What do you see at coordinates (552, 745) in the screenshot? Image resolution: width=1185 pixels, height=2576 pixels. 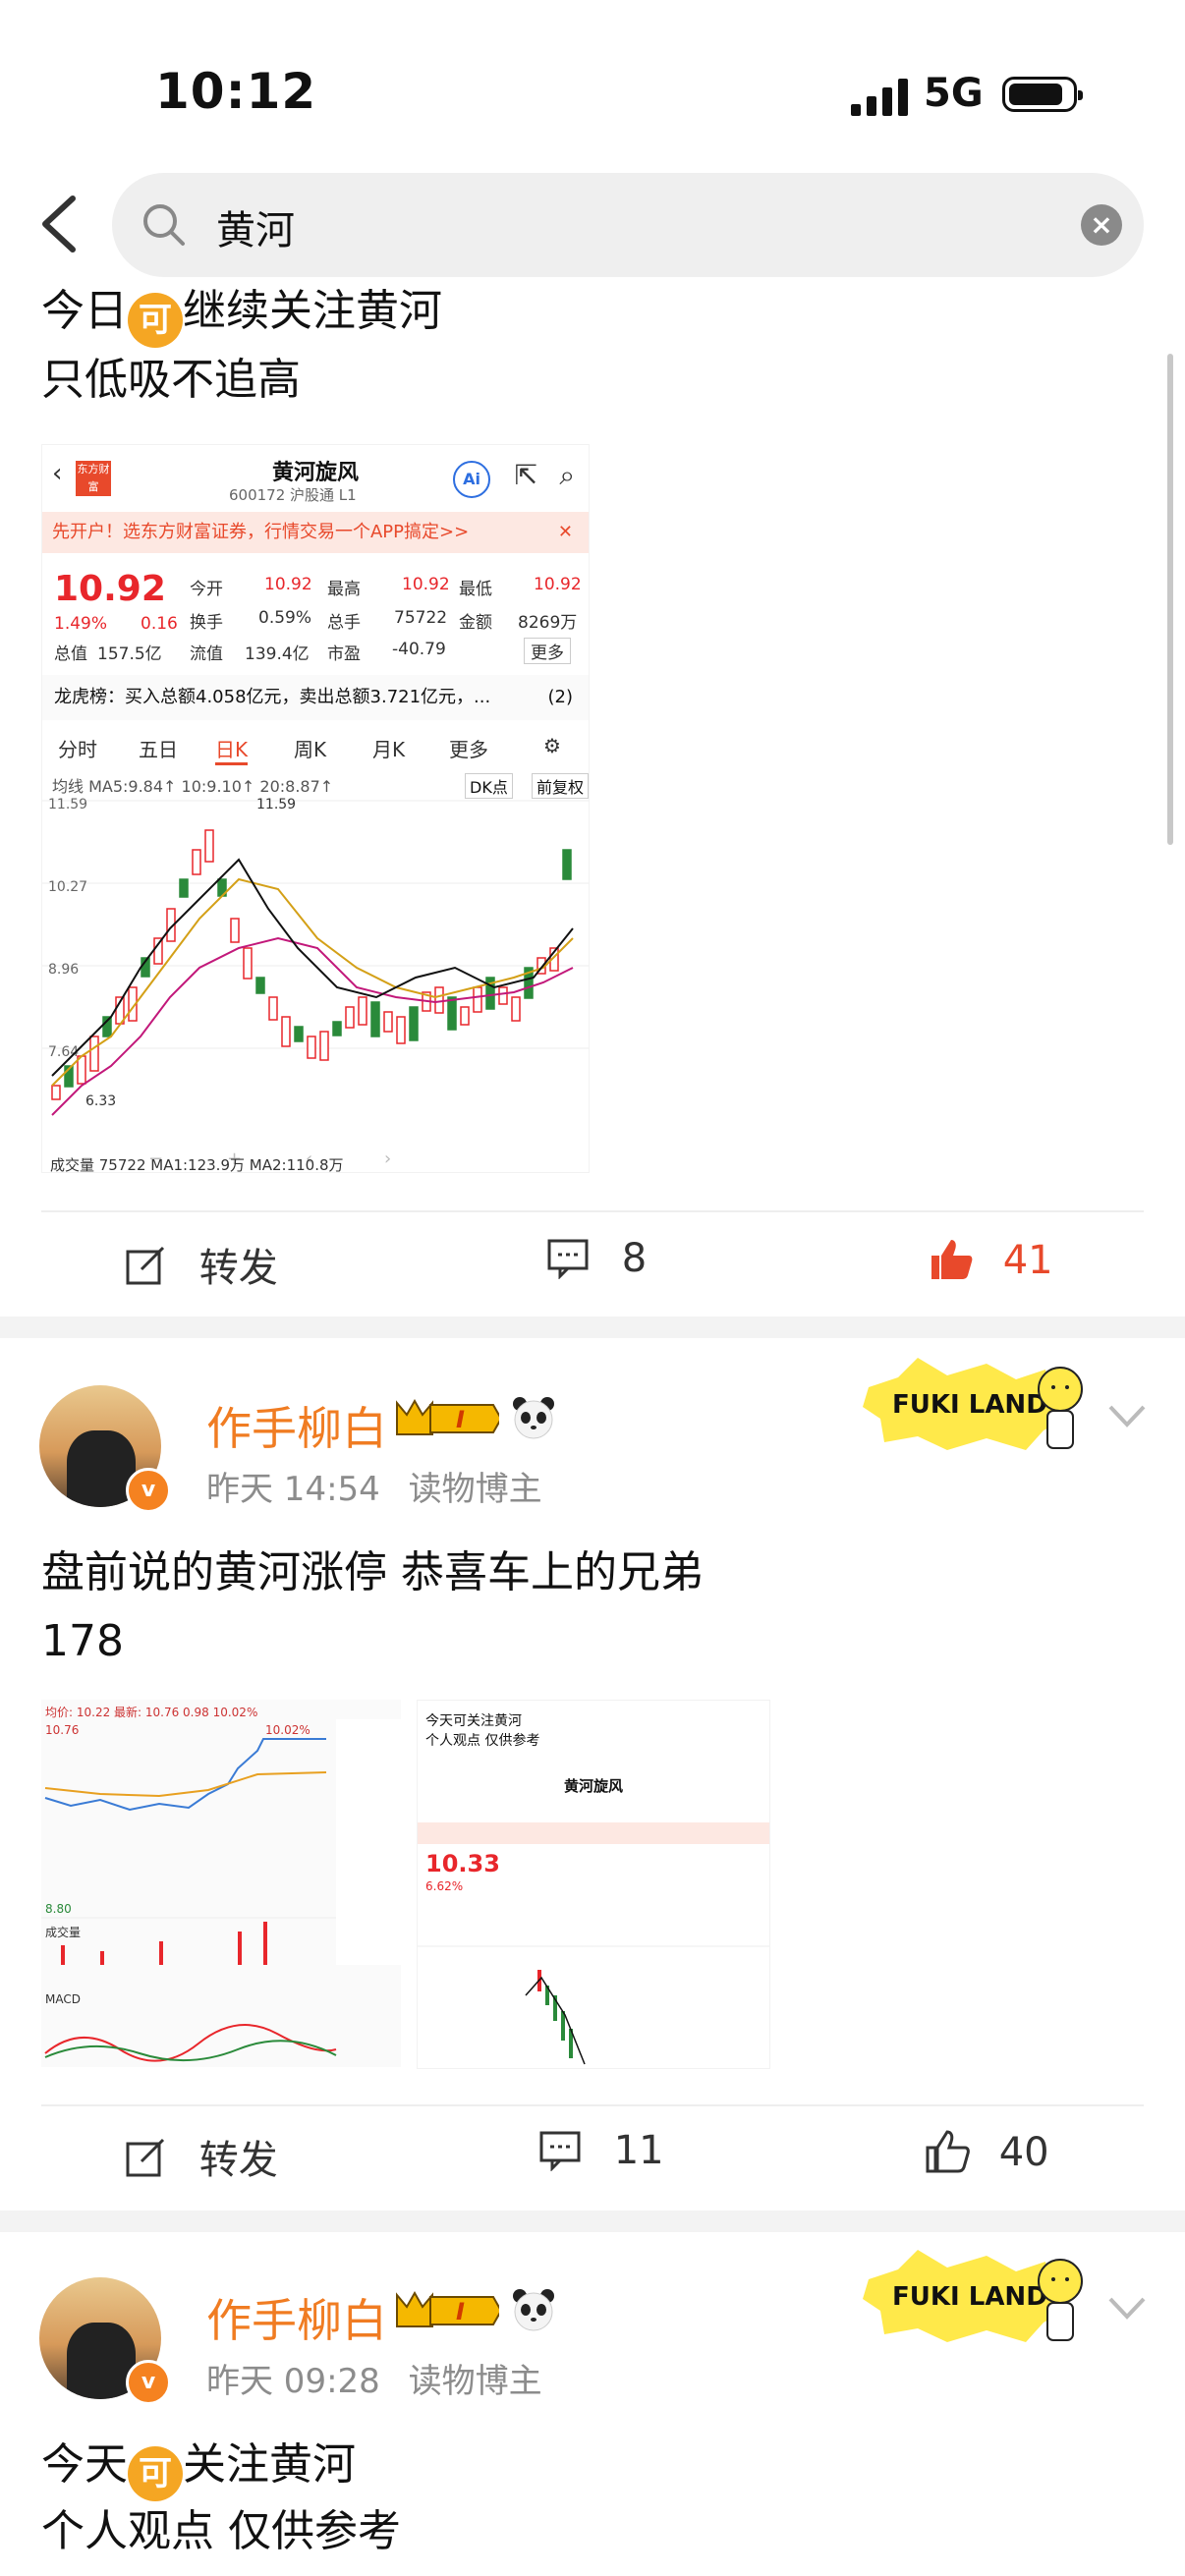 I see `settings-icon: ⚙` at bounding box center [552, 745].